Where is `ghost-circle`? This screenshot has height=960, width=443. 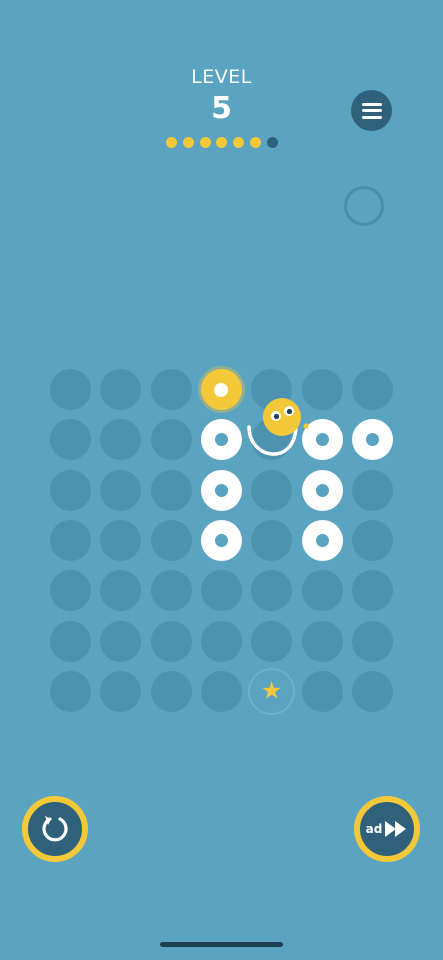 ghost-circle is located at coordinates (364, 206).